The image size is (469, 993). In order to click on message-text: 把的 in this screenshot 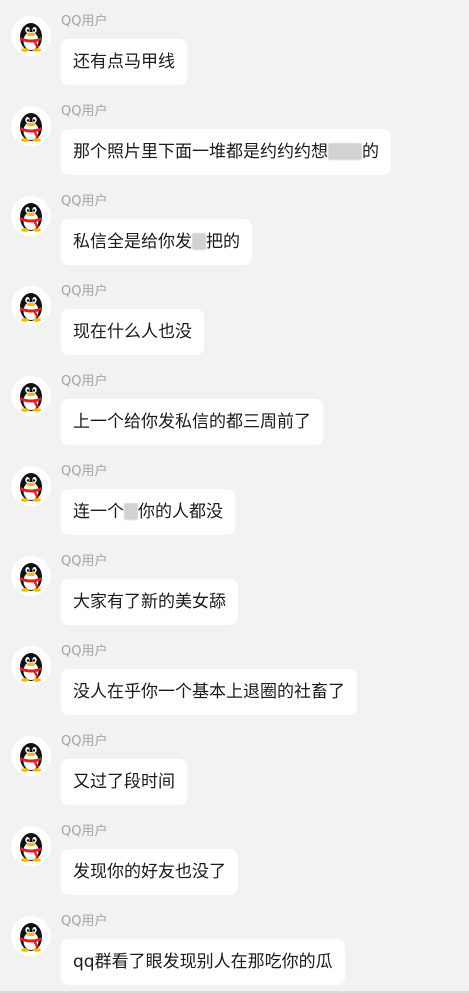, I will do `click(223, 242)`.